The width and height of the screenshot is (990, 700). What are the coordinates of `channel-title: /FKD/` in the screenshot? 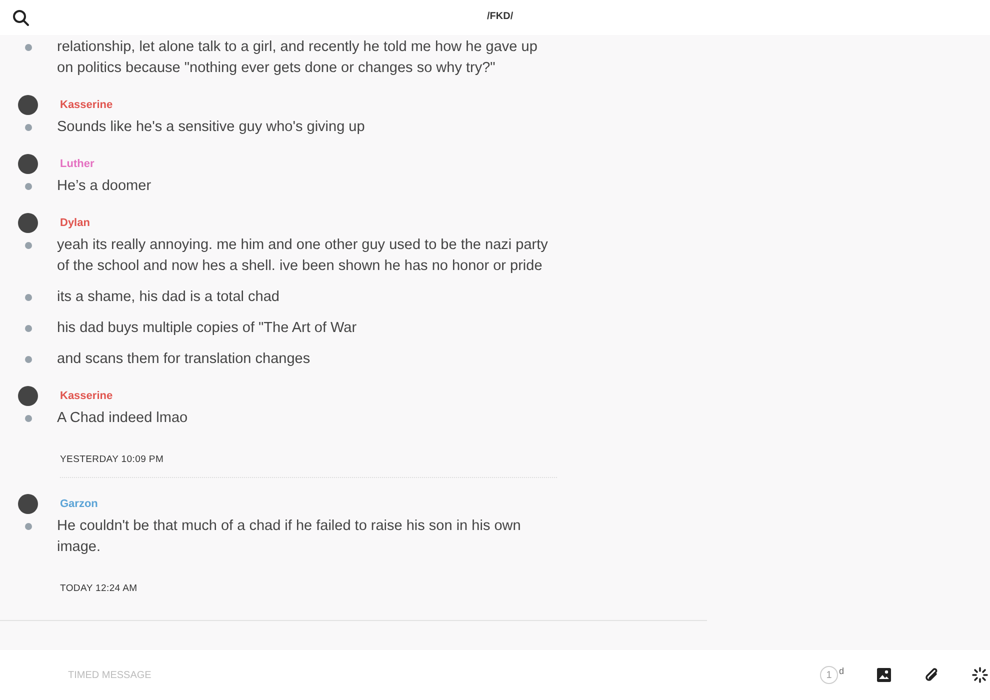 It's located at (500, 16).